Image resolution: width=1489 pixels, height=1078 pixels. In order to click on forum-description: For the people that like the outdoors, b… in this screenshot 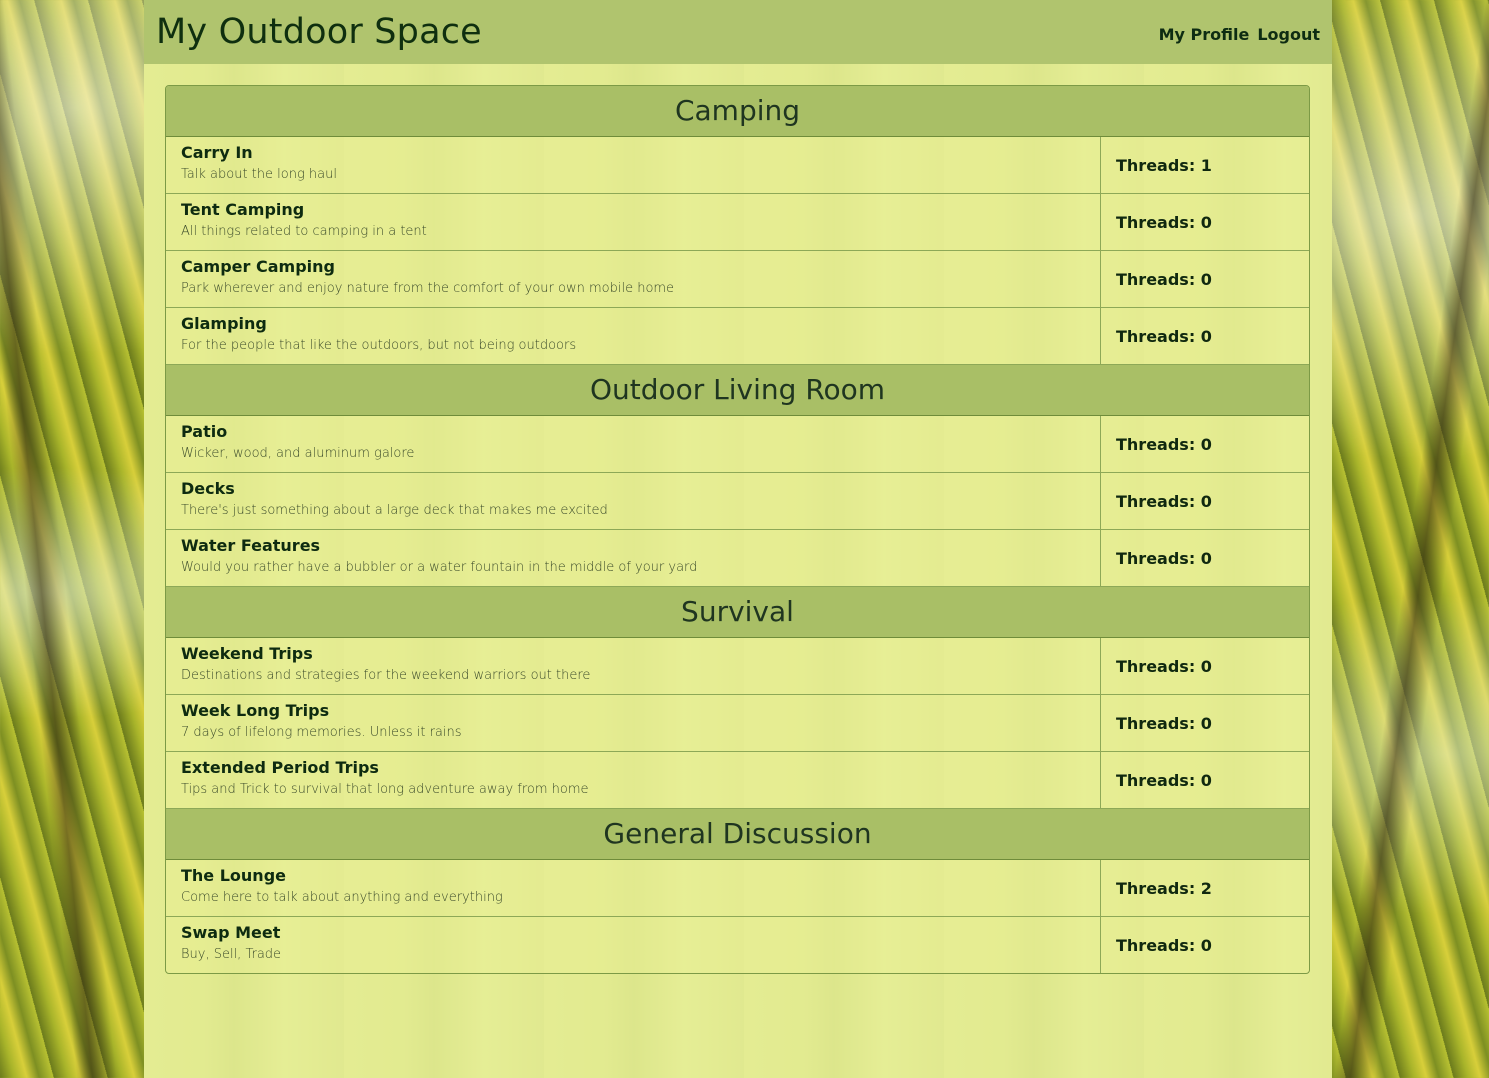, I will do `click(379, 345)`.